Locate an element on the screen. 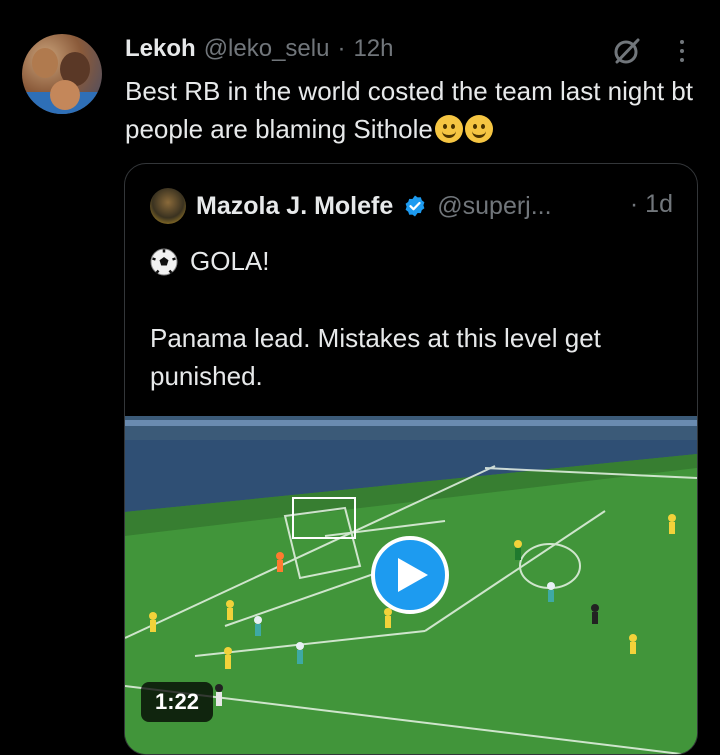  author-handle: @leko_selu is located at coordinates (267, 49).